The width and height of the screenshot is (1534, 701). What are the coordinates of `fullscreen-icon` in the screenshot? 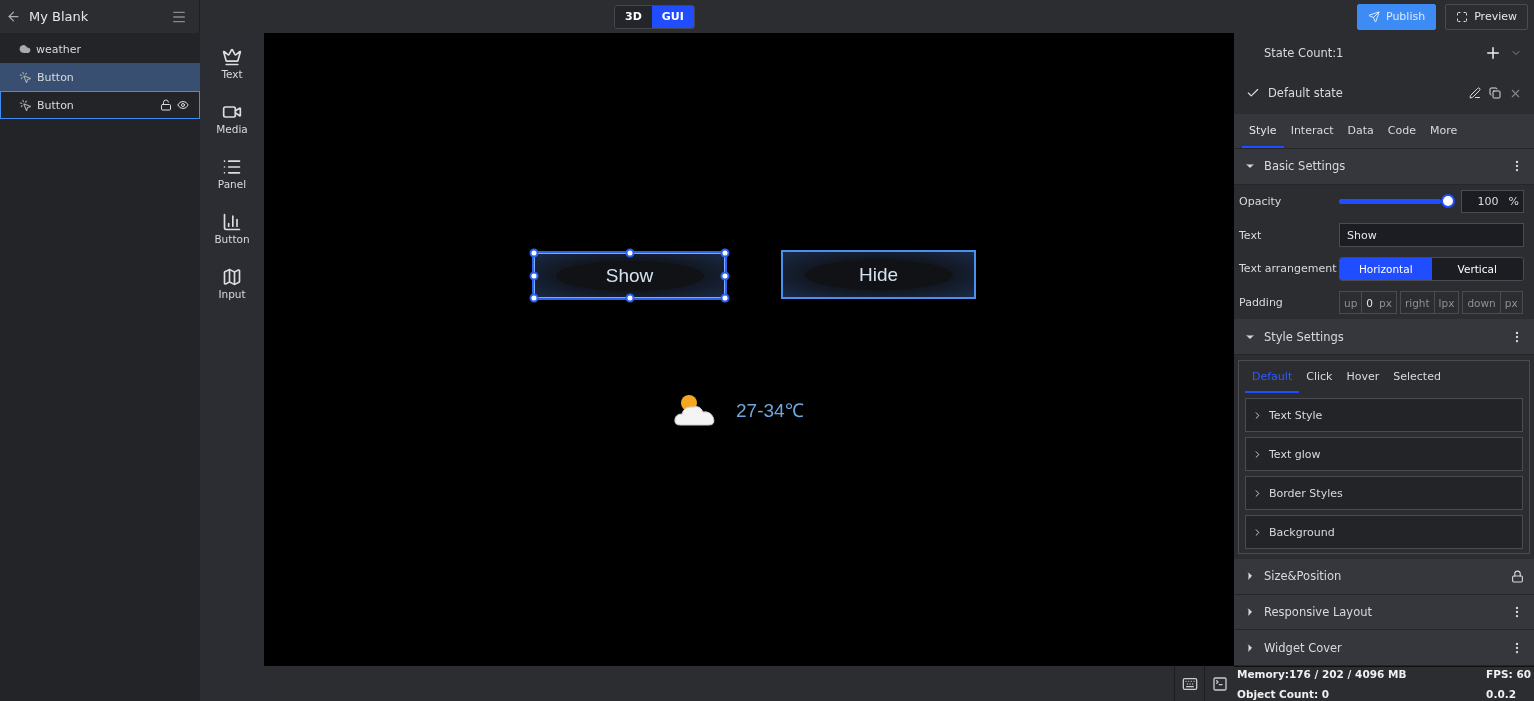 It's located at (1462, 16).